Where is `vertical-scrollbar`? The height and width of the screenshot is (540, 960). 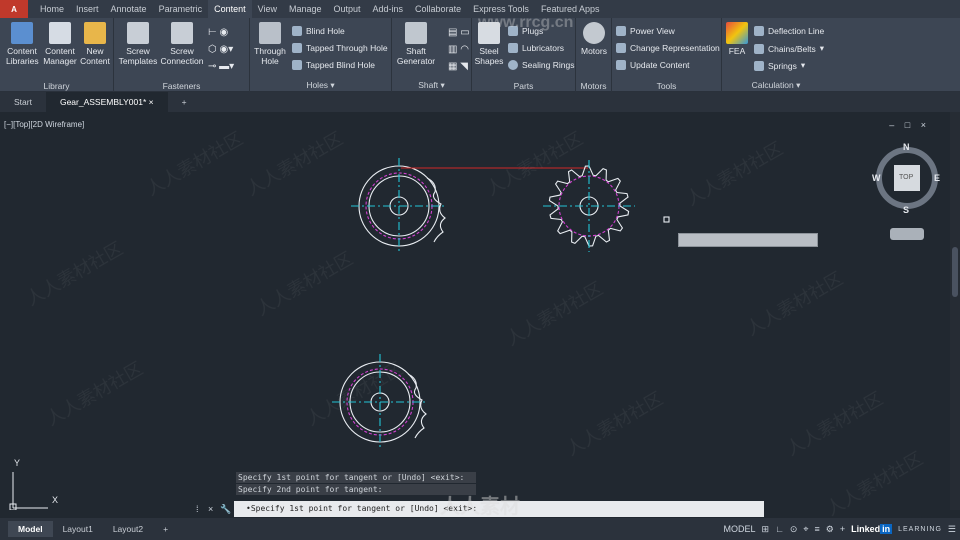
vertical-scrollbar is located at coordinates (955, 311).